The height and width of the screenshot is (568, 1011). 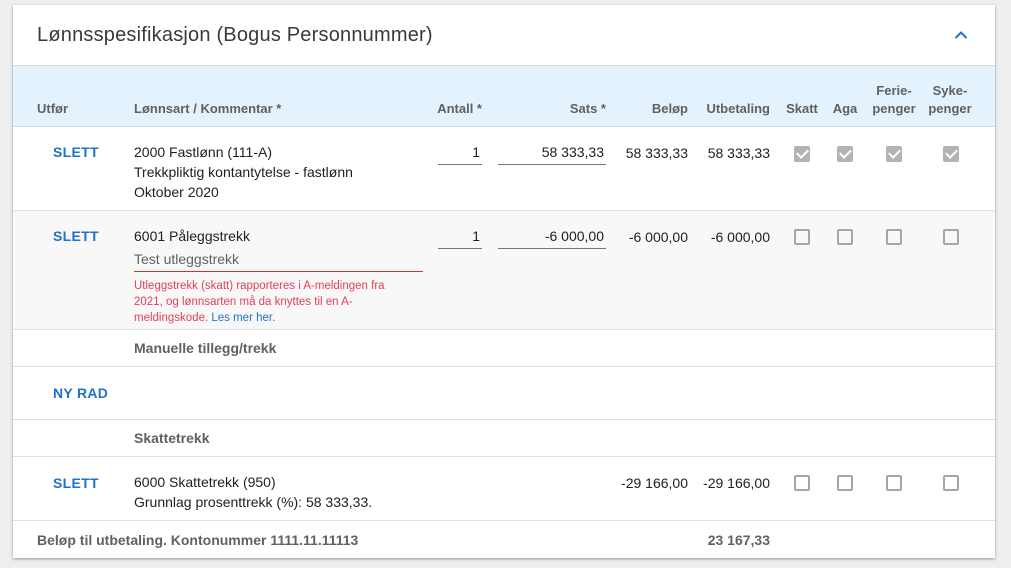 What do you see at coordinates (253, 502) in the screenshot?
I see `row-description: Grunnlag prosenttrekk (%): 58 333,33.` at bounding box center [253, 502].